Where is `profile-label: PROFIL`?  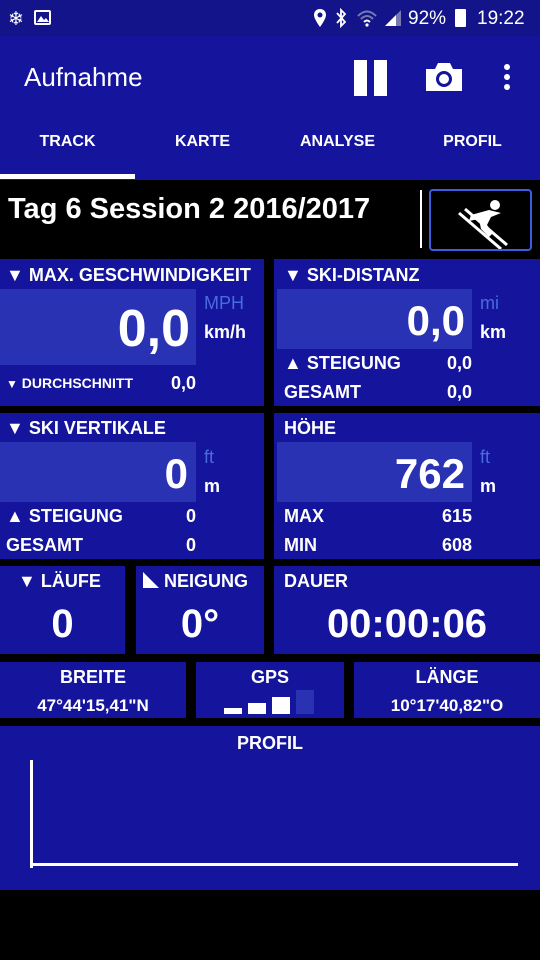
profile-label: PROFIL is located at coordinates (270, 743).